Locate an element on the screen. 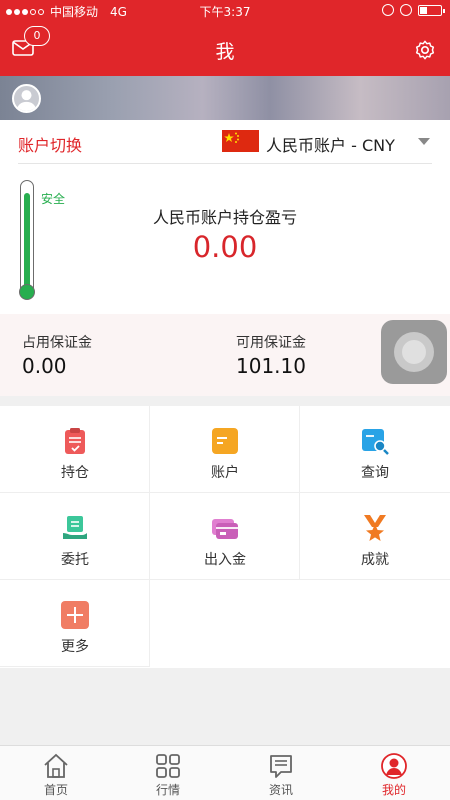 This screenshot has height=800, width=450. menu-item-label: 查询 is located at coordinates (375, 473).